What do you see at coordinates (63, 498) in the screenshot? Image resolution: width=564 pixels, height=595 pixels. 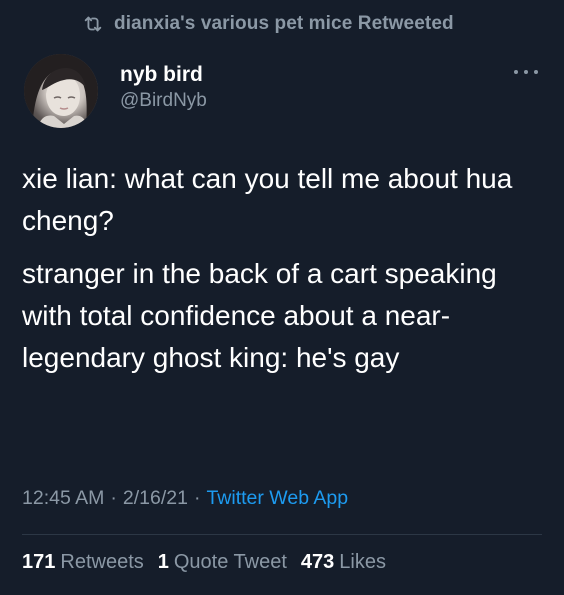 I see `tweet-time: 12:45 AM` at bounding box center [63, 498].